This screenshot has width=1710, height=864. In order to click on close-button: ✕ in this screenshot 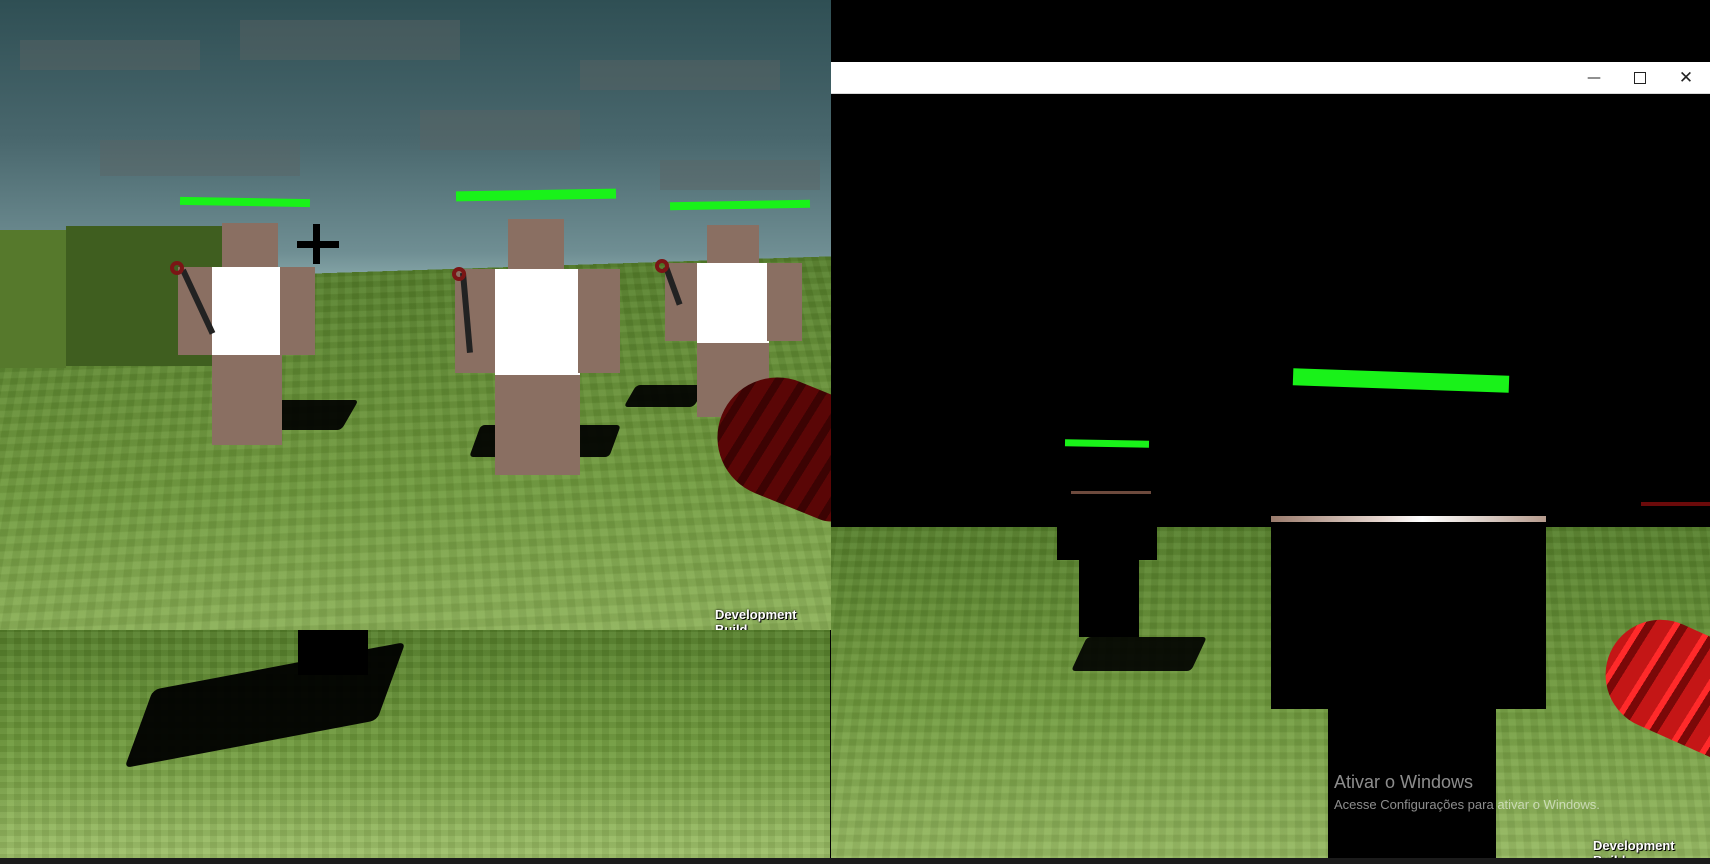, I will do `click(1686, 77)`.